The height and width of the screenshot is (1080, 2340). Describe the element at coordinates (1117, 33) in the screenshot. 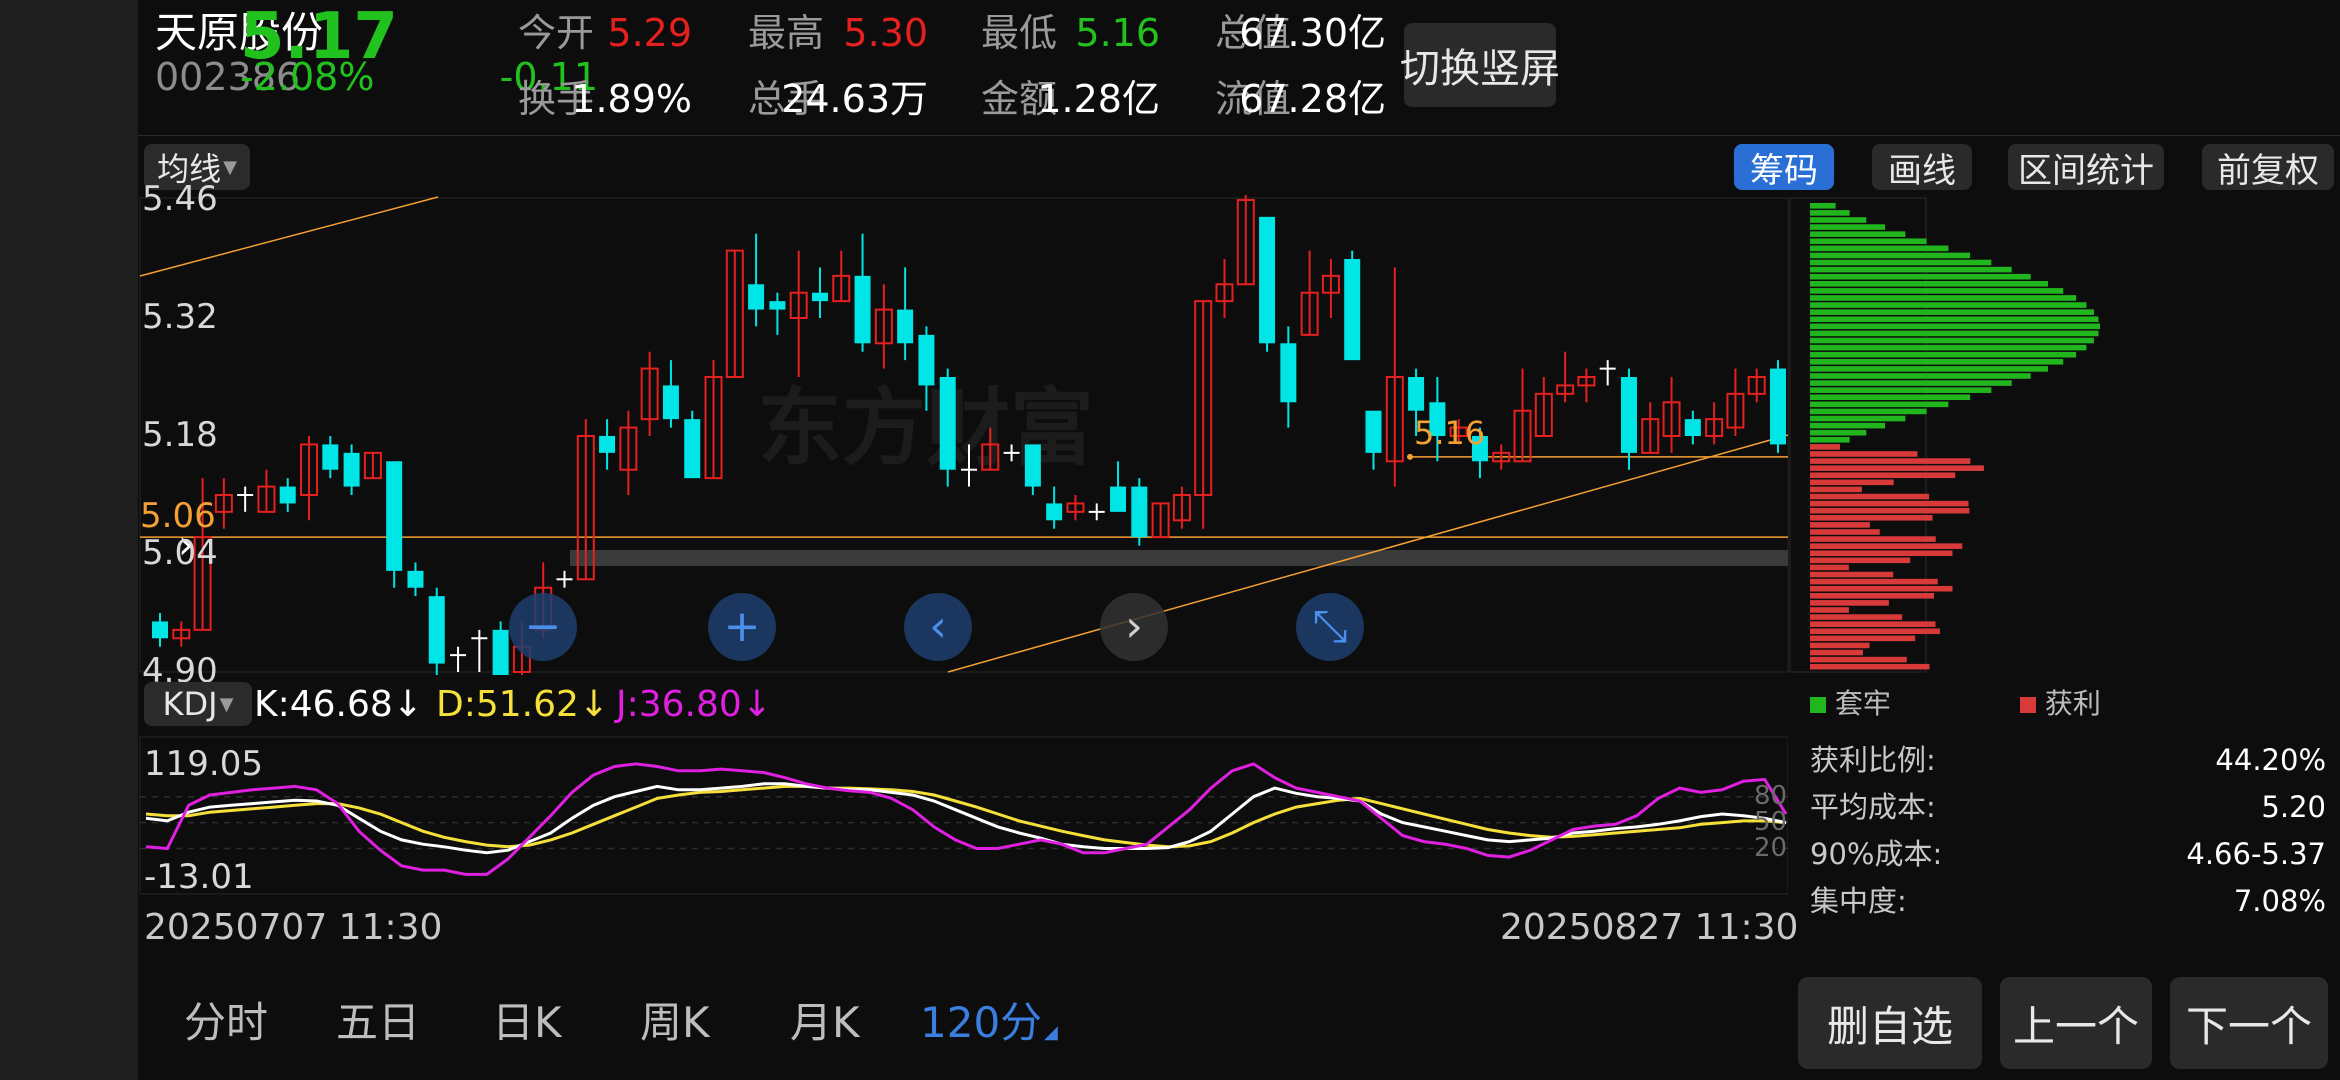

I see `stat-value: 5.16` at that location.